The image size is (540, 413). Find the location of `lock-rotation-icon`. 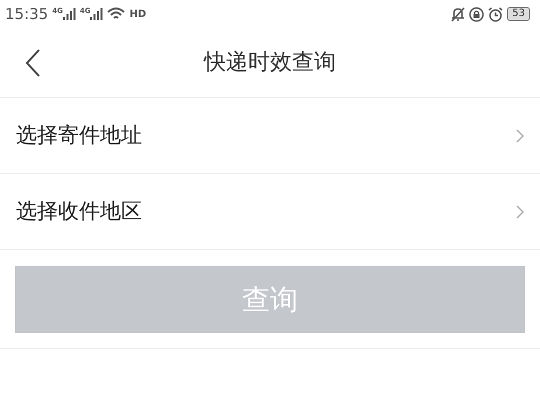

lock-rotation-icon is located at coordinates (476, 14).